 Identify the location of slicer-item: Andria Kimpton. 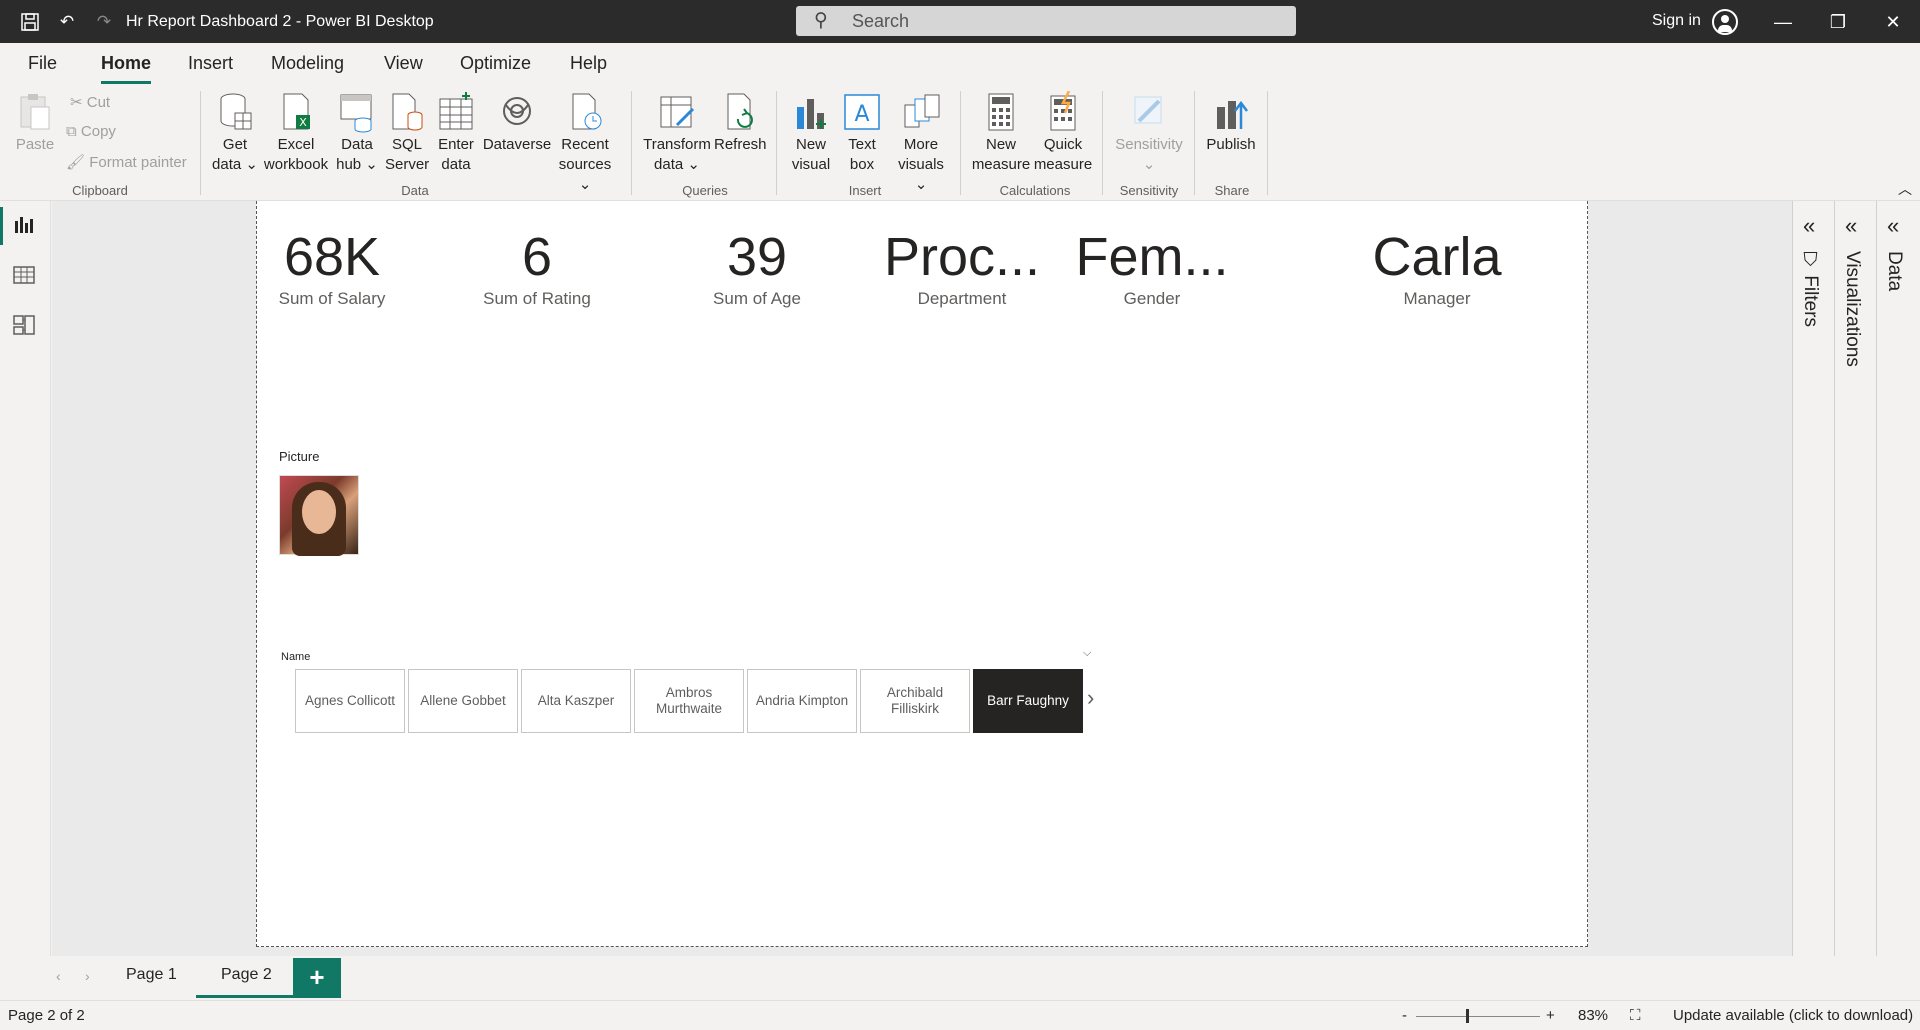
(802, 701).